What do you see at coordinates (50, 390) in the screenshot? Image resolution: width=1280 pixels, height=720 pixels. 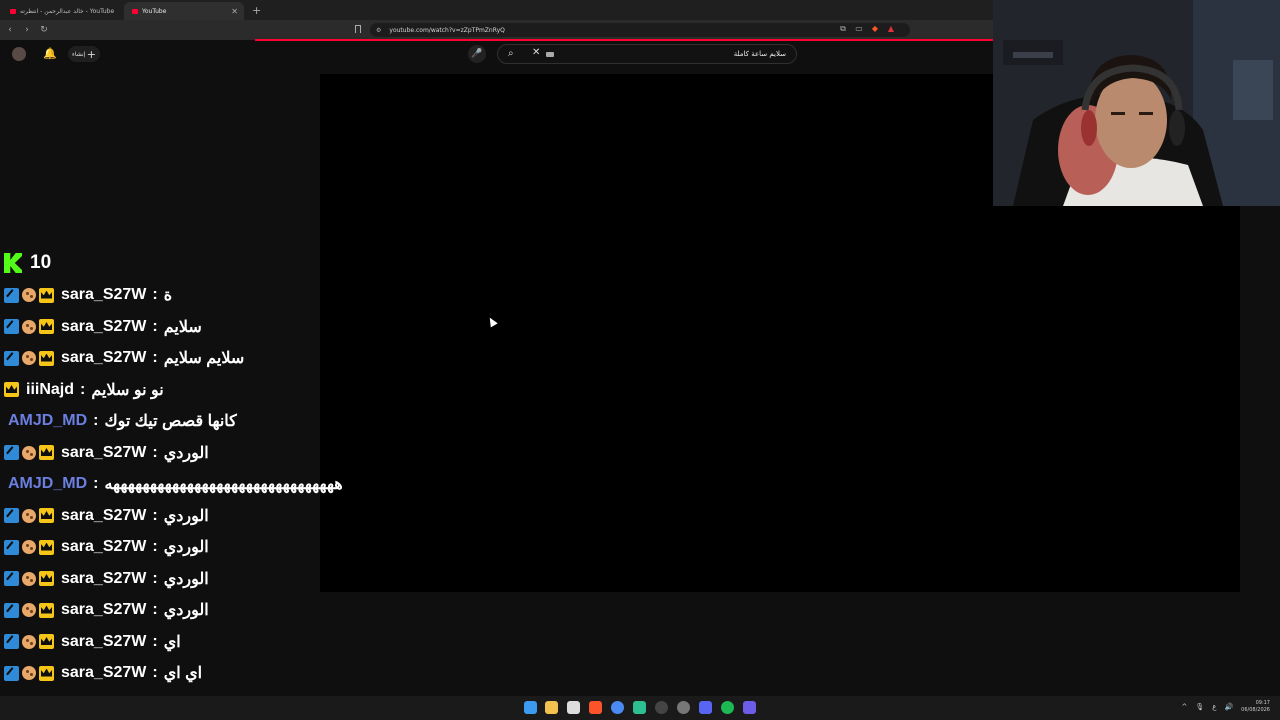 I see `chat-username: iiiNajd` at bounding box center [50, 390].